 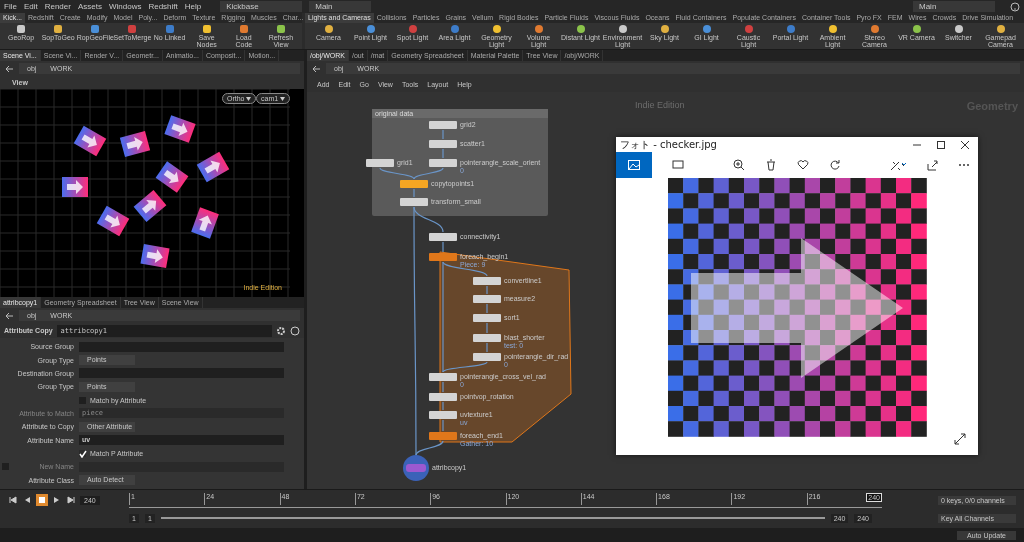 What do you see at coordinates (163, 6) in the screenshot?
I see `menu-item: Redshift` at bounding box center [163, 6].